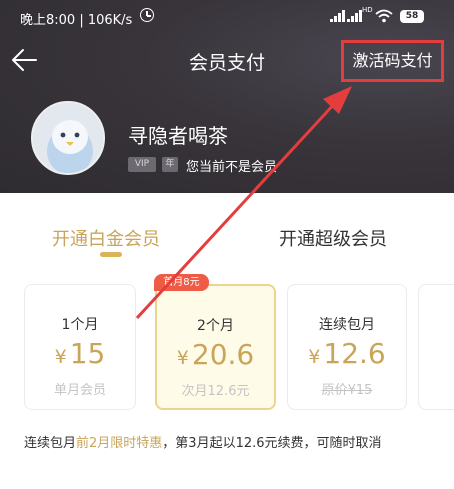  What do you see at coordinates (106, 238) in the screenshot?
I see `tab-platinum-member: 开通白金会员` at bounding box center [106, 238].